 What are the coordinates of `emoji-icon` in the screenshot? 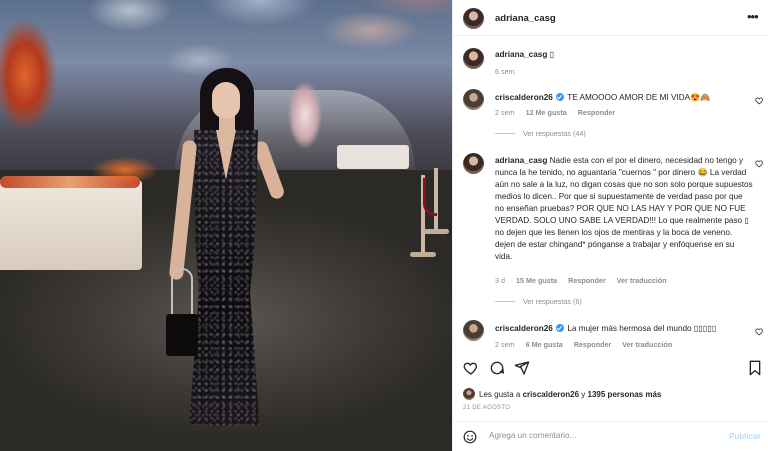 It's located at (470, 437).